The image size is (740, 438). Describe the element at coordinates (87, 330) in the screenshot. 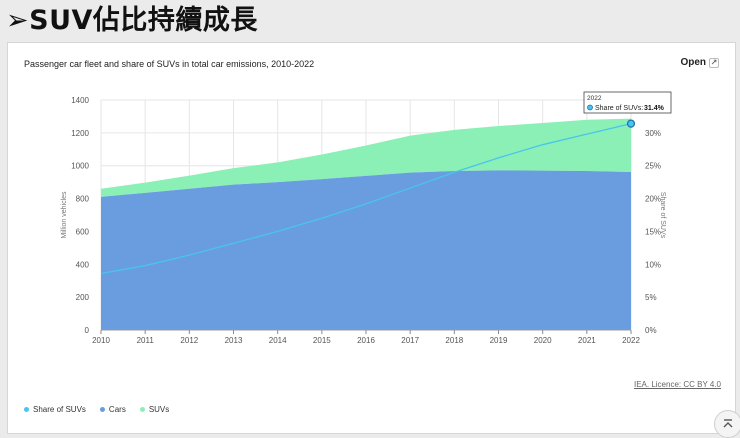

I see `y-tick-label: 0` at that location.